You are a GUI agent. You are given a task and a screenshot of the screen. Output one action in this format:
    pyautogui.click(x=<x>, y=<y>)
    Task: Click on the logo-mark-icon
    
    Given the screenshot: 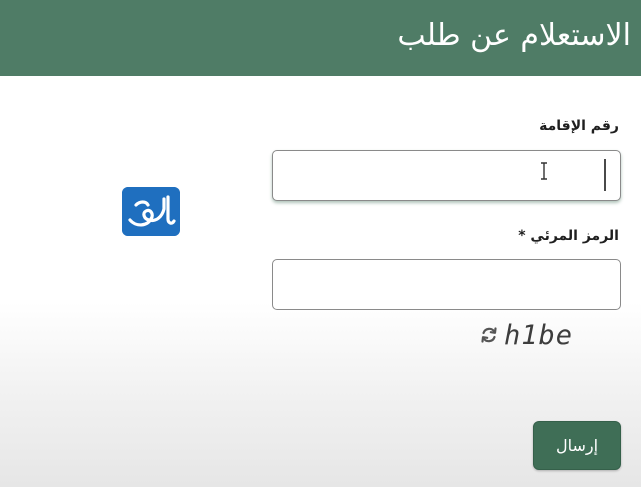 What is the action you would take?
    pyautogui.click(x=151, y=211)
    